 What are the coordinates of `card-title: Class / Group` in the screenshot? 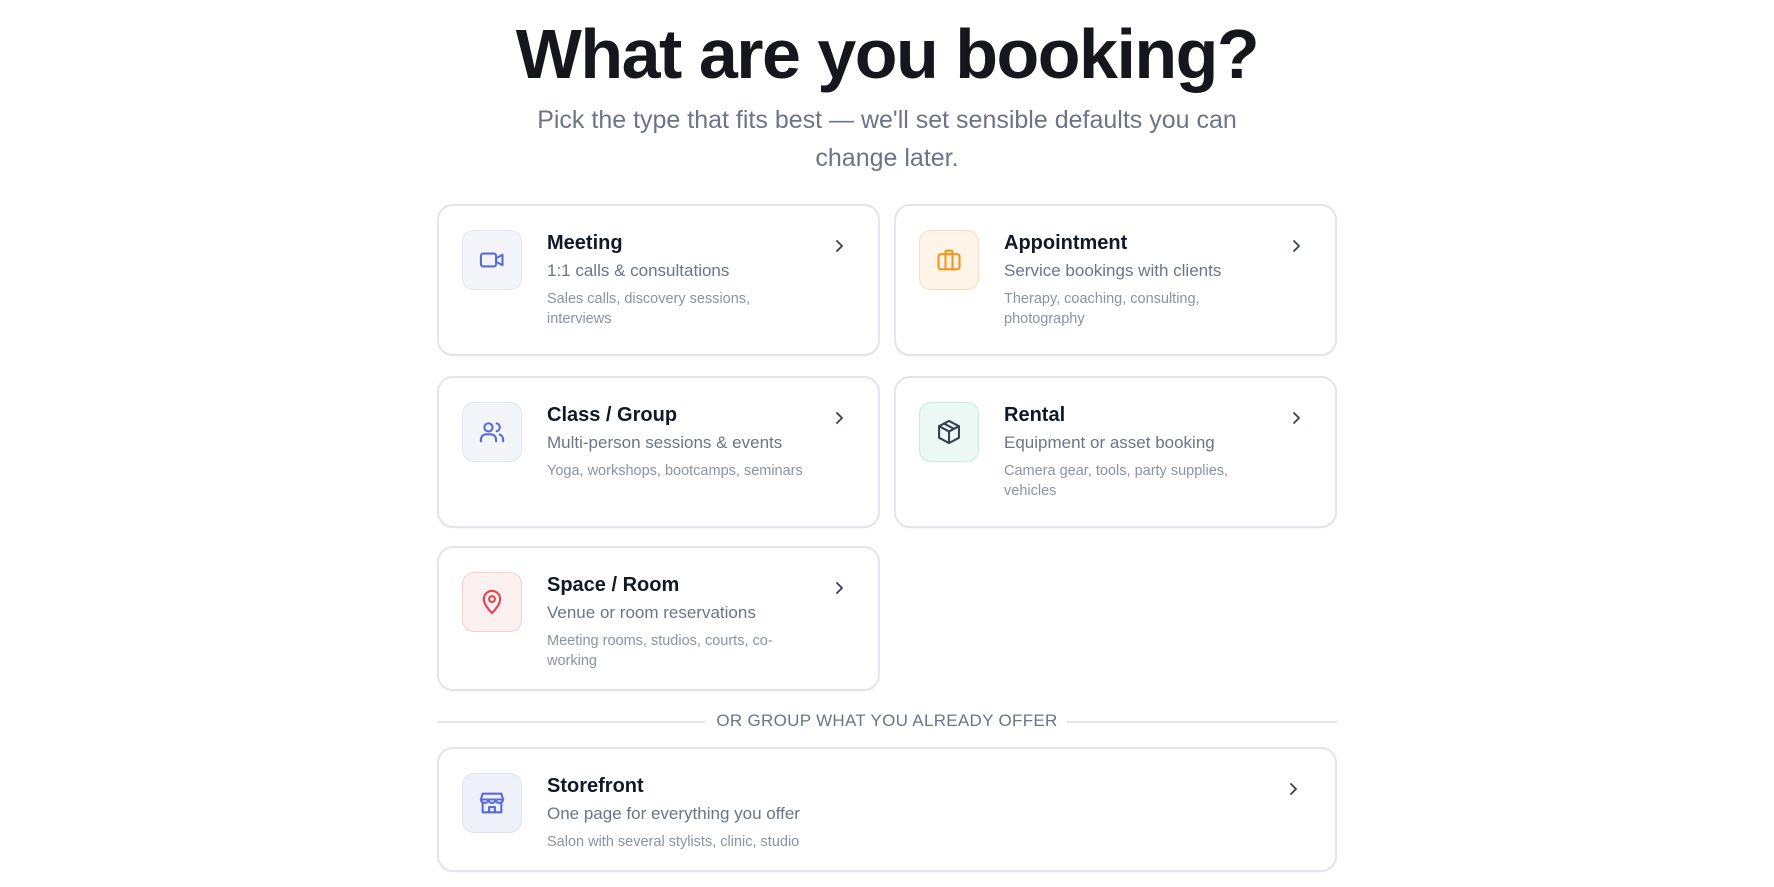 It's located at (612, 415).